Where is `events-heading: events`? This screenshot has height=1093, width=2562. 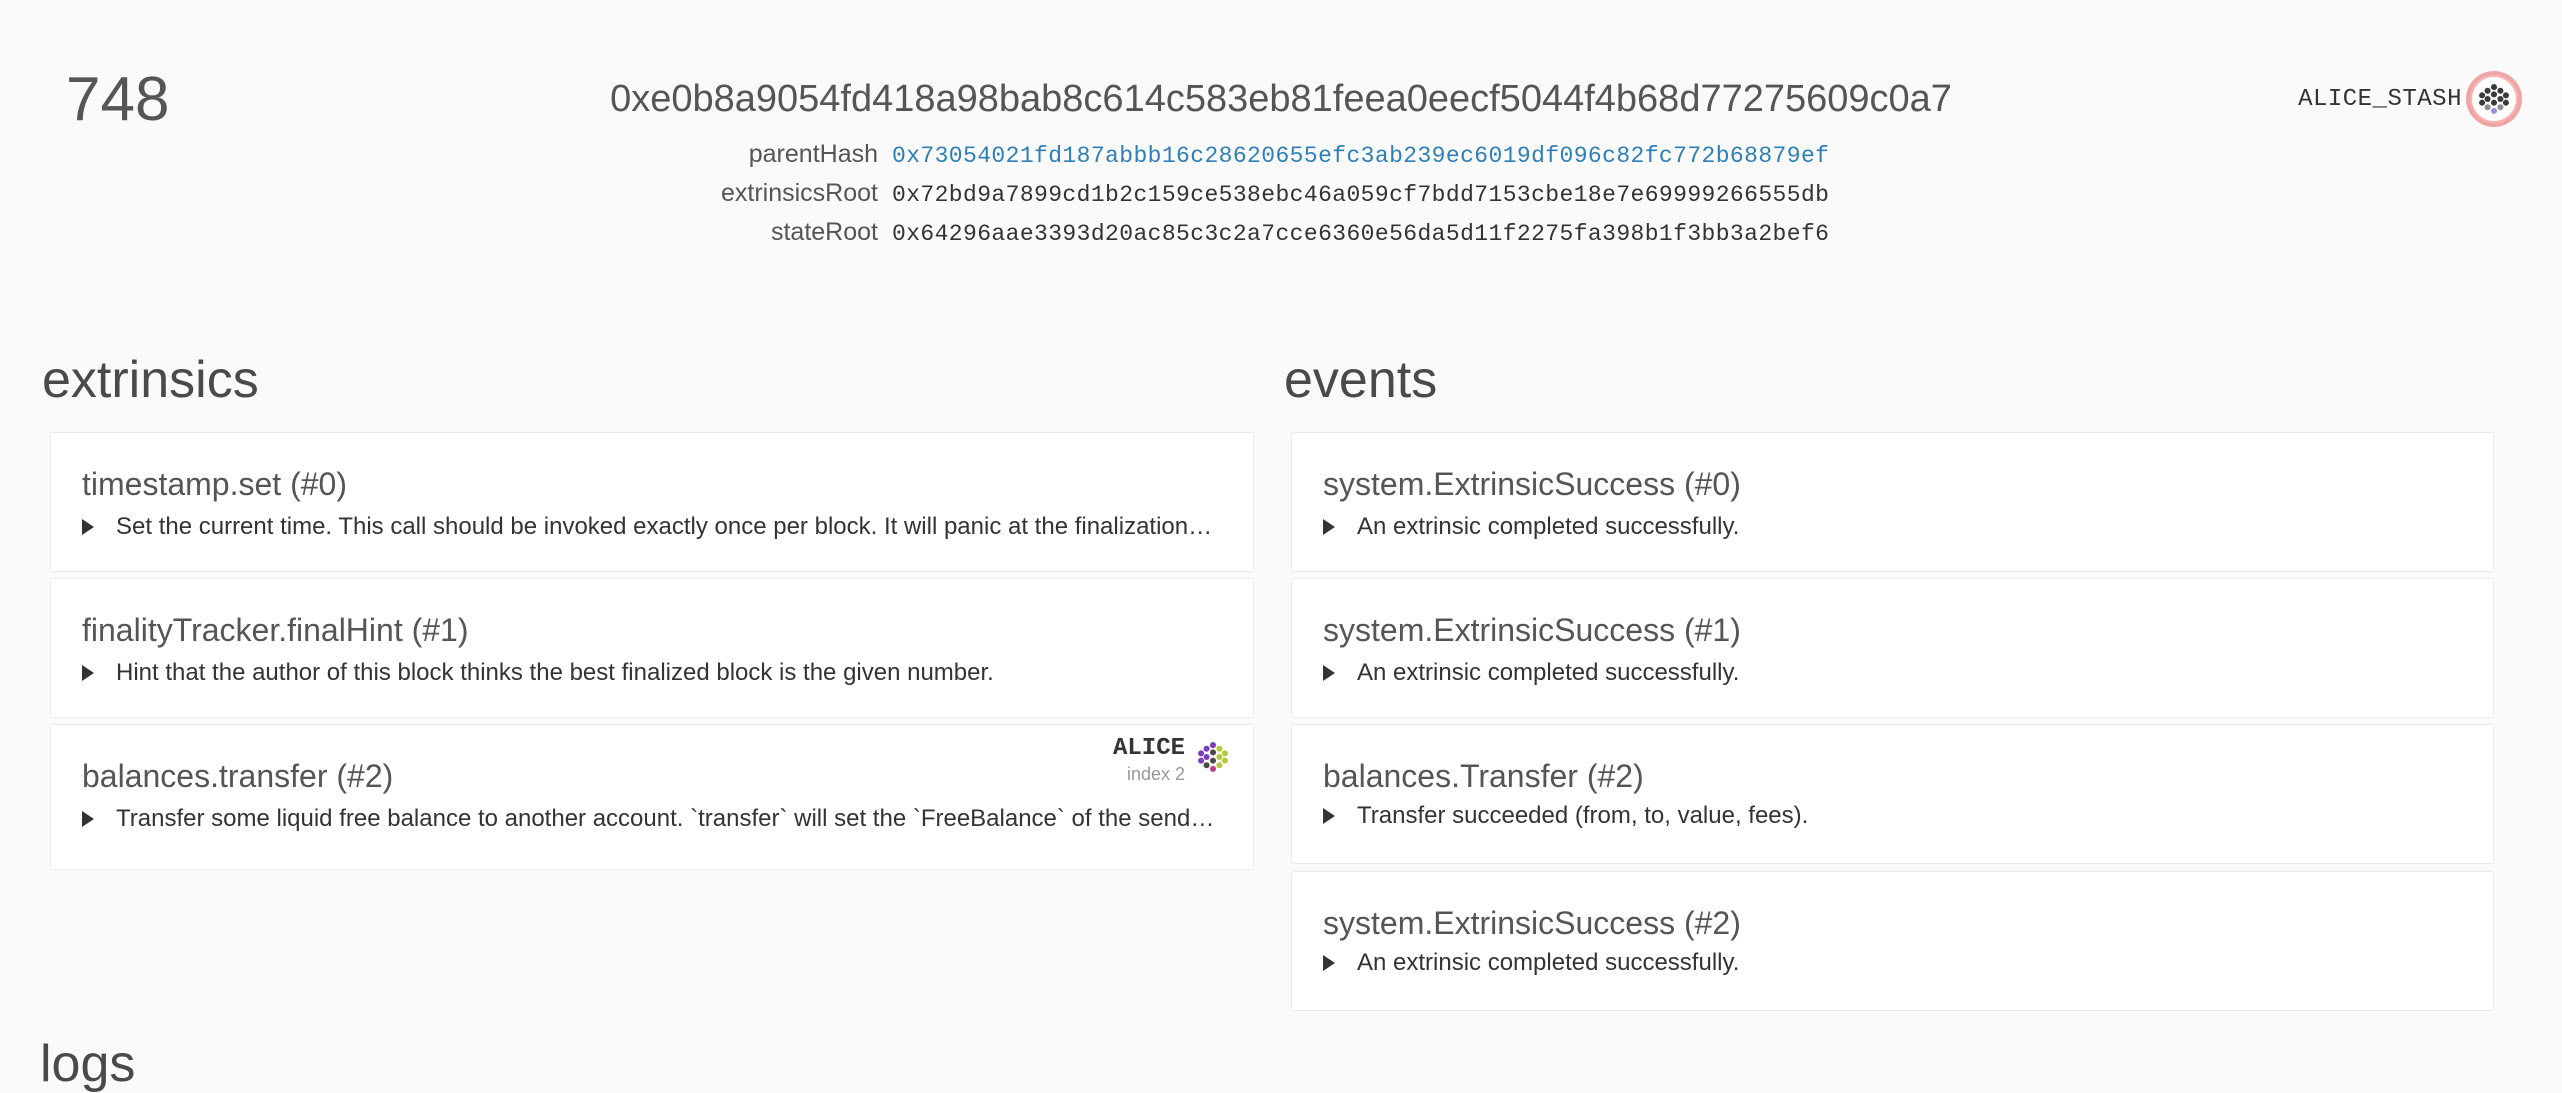 events-heading: events is located at coordinates (1361, 380).